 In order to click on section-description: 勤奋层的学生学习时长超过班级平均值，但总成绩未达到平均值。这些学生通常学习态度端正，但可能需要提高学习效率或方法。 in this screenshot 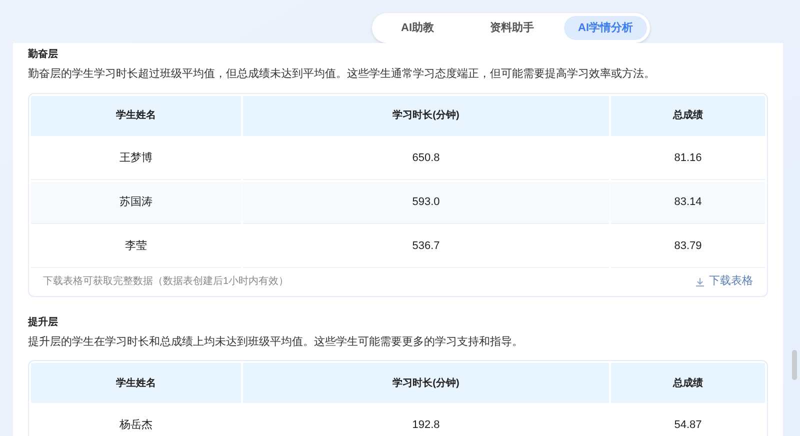, I will do `click(342, 74)`.